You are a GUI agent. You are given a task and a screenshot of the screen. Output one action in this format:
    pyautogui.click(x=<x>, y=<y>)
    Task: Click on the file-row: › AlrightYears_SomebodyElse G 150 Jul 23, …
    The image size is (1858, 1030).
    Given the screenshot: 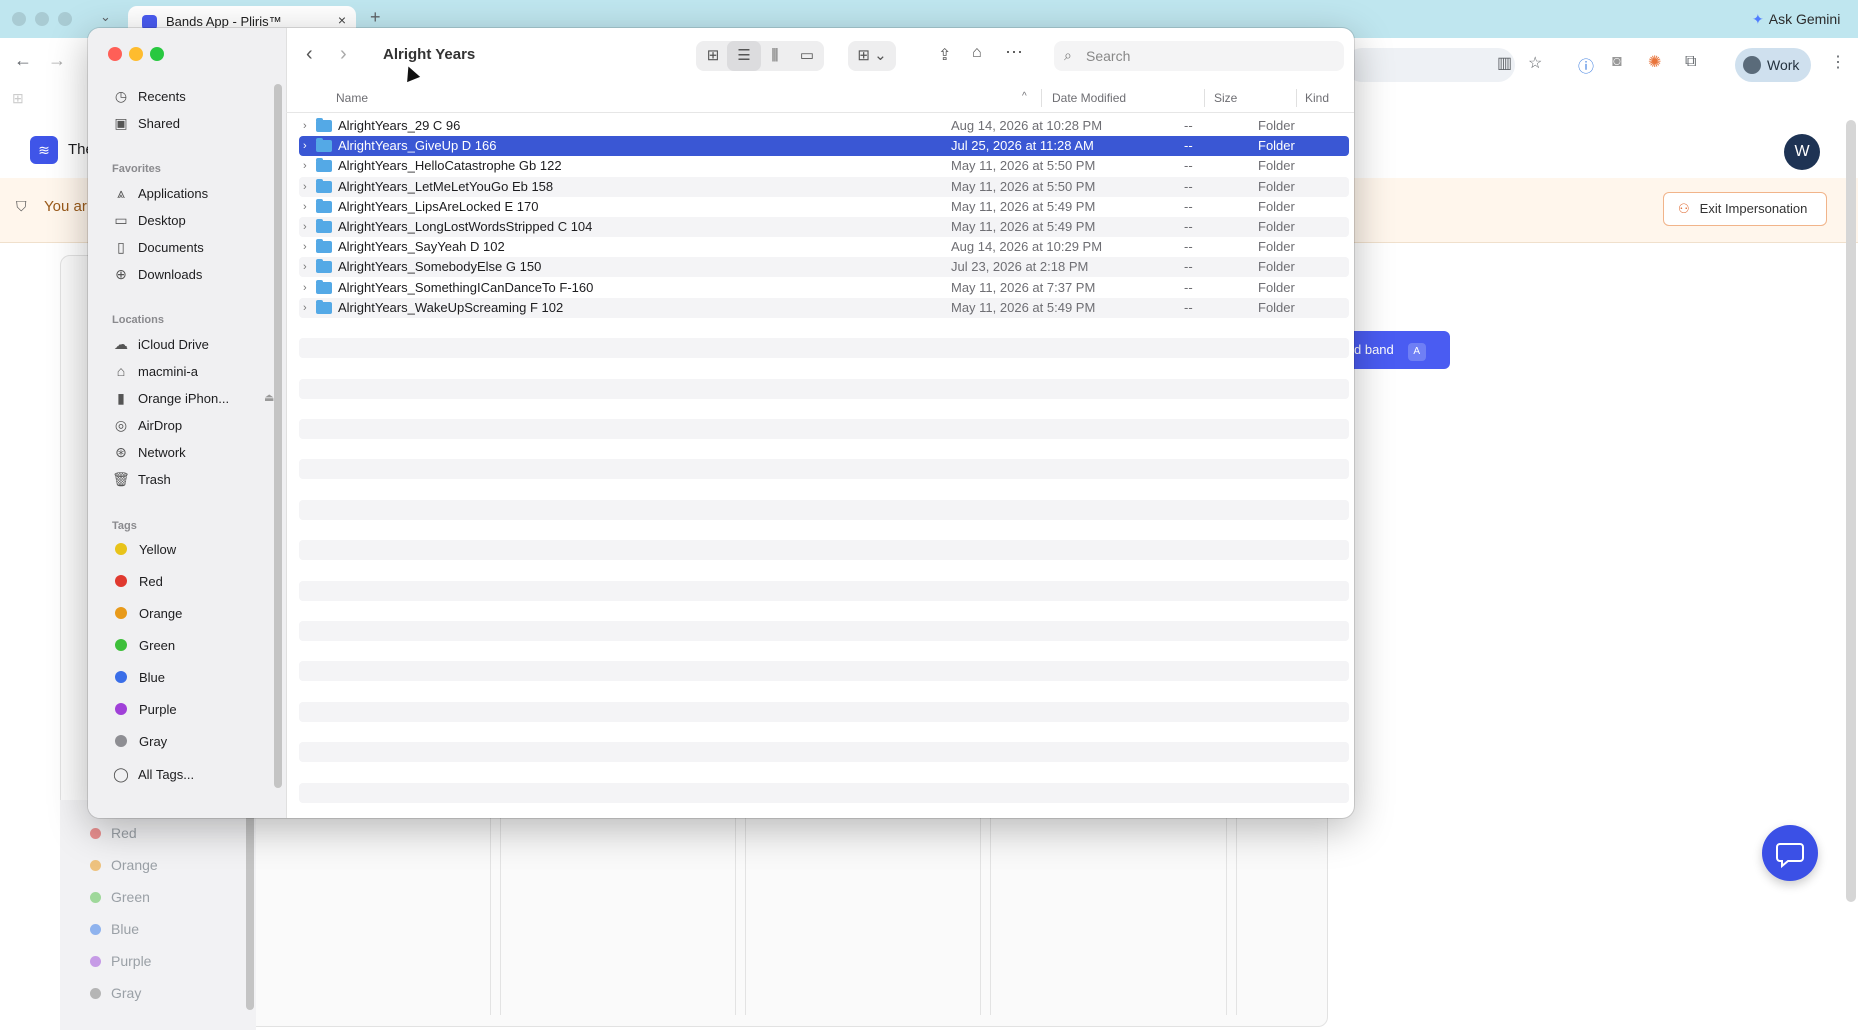 What is the action you would take?
    pyautogui.click(x=824, y=267)
    